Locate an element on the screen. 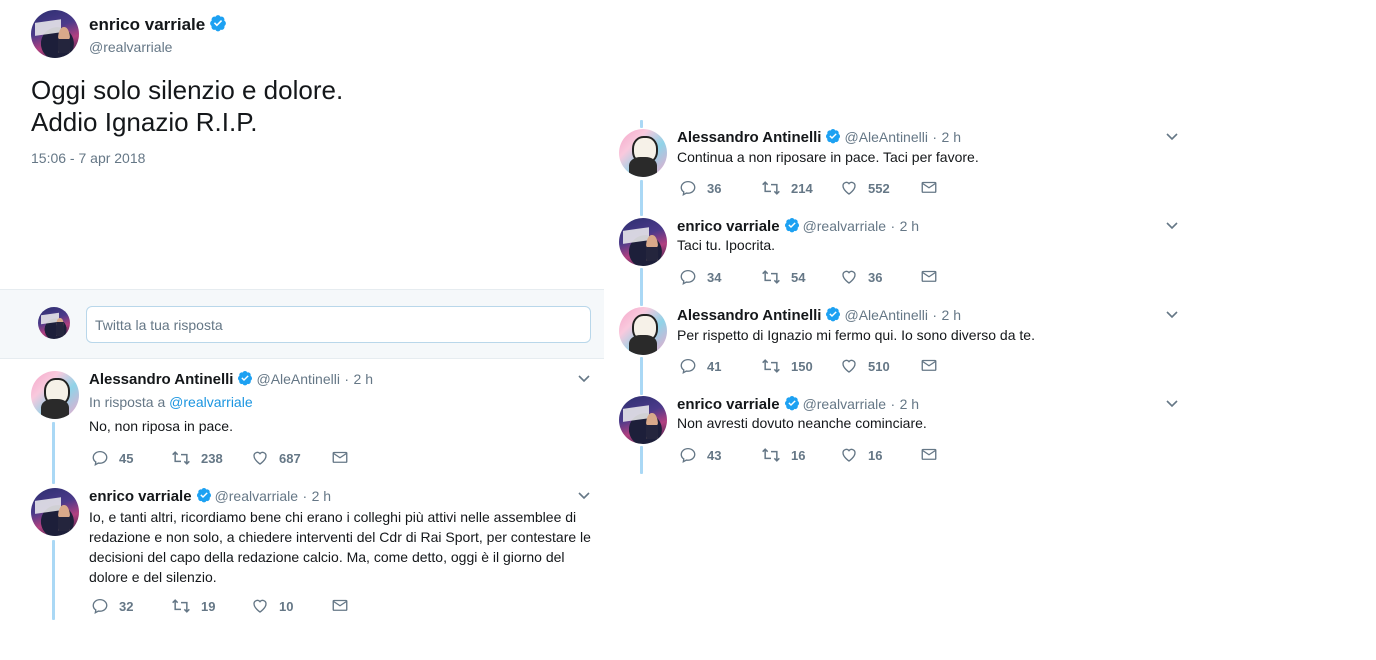 The height and width of the screenshot is (660, 1376). retweet-button: 238 is located at coordinates (197, 458).